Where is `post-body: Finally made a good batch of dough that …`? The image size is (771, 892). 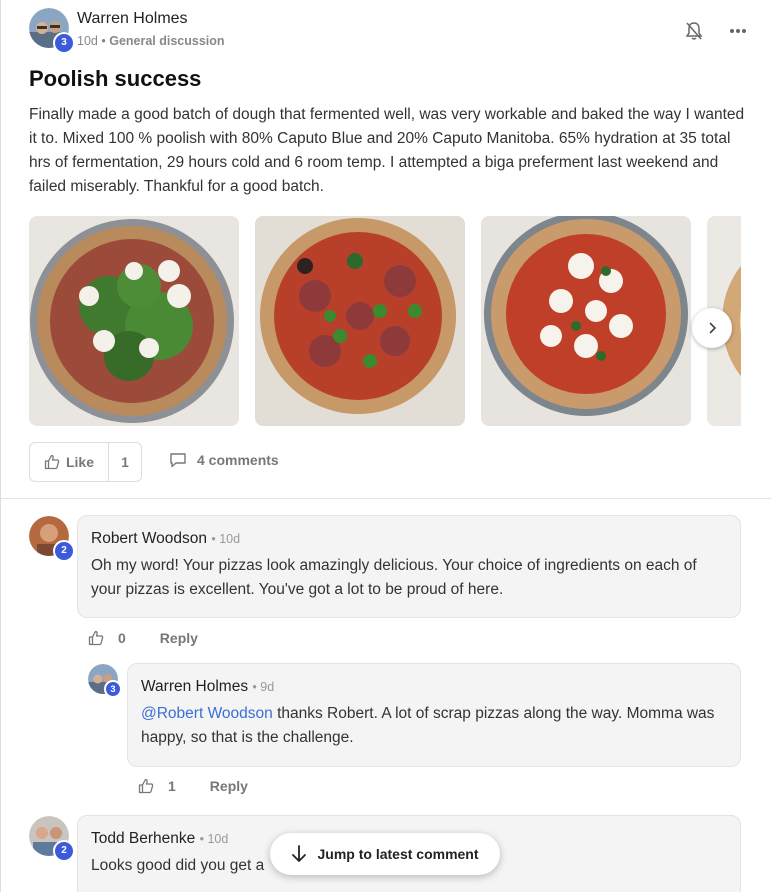
post-body: Finally made a good batch of dough that … is located at coordinates (387, 150).